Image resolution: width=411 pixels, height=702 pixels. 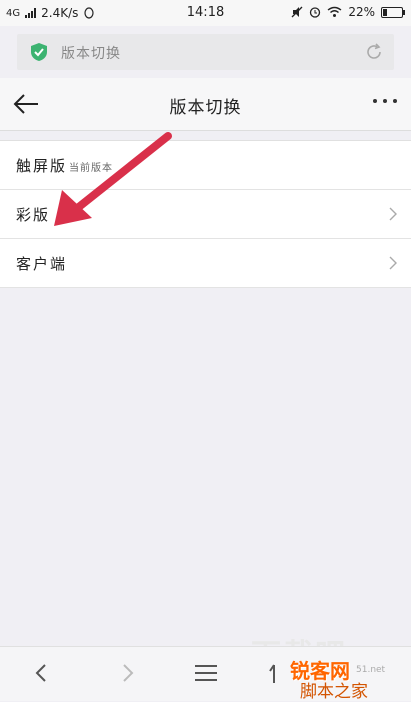 I want to click on page-title: 版本切换, so click(x=205, y=108).